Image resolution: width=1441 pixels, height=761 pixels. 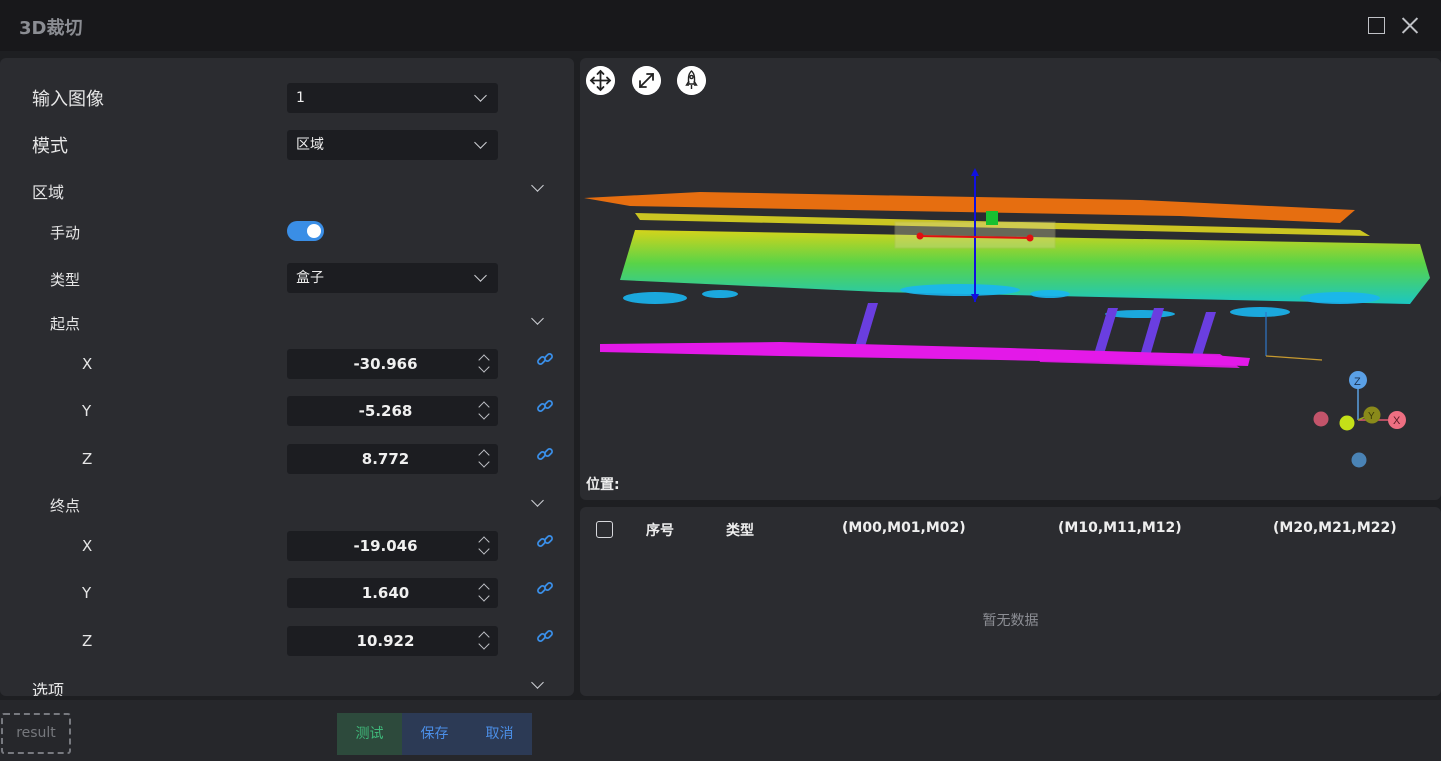 I want to click on start-x-input: -30.966, so click(x=392, y=364).